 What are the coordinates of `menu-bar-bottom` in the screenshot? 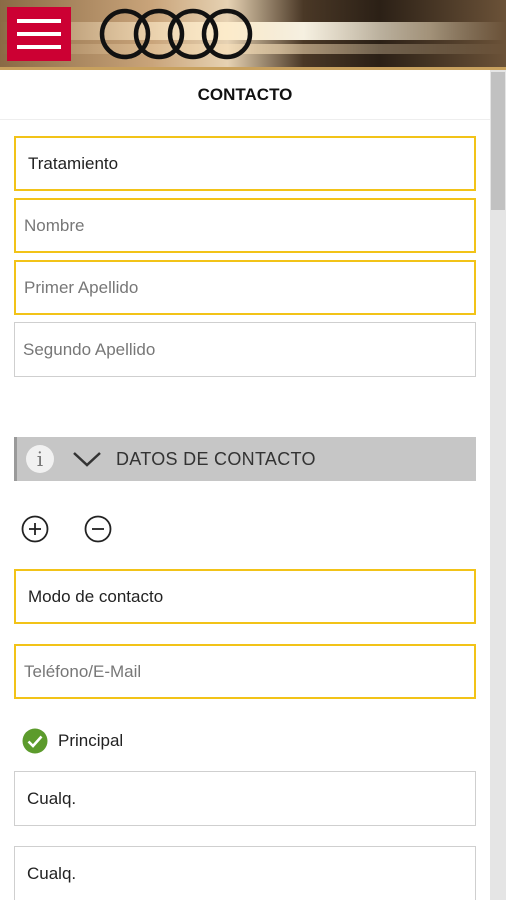 It's located at (39, 47).